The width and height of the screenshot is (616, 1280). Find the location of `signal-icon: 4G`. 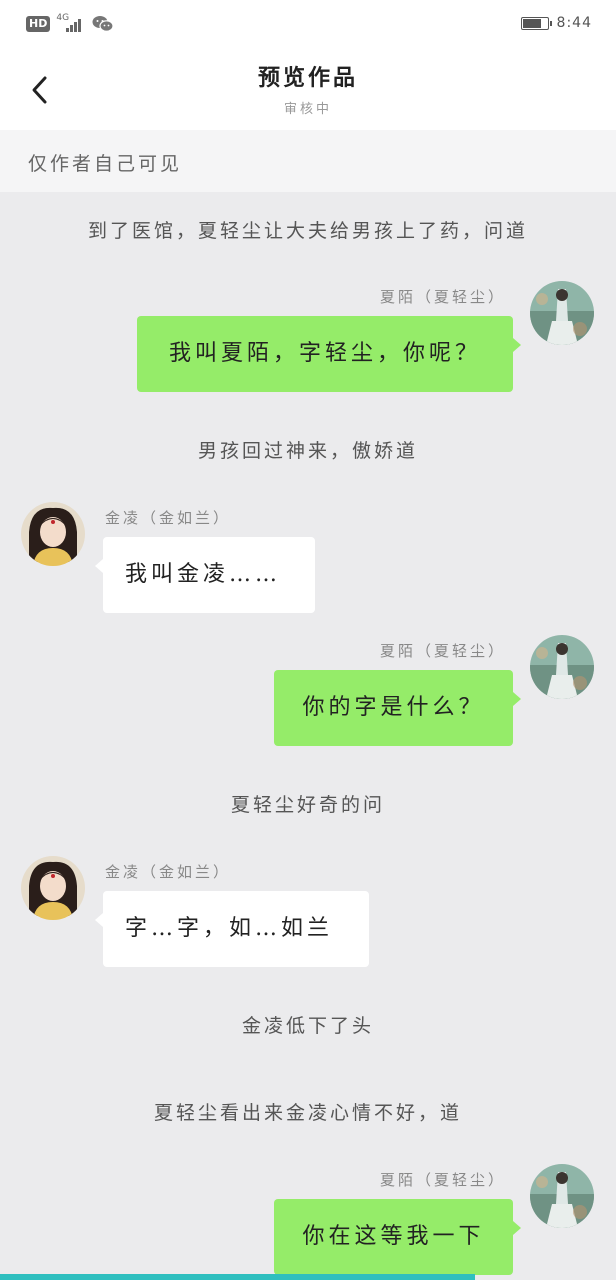

signal-icon: 4G is located at coordinates (71, 24).